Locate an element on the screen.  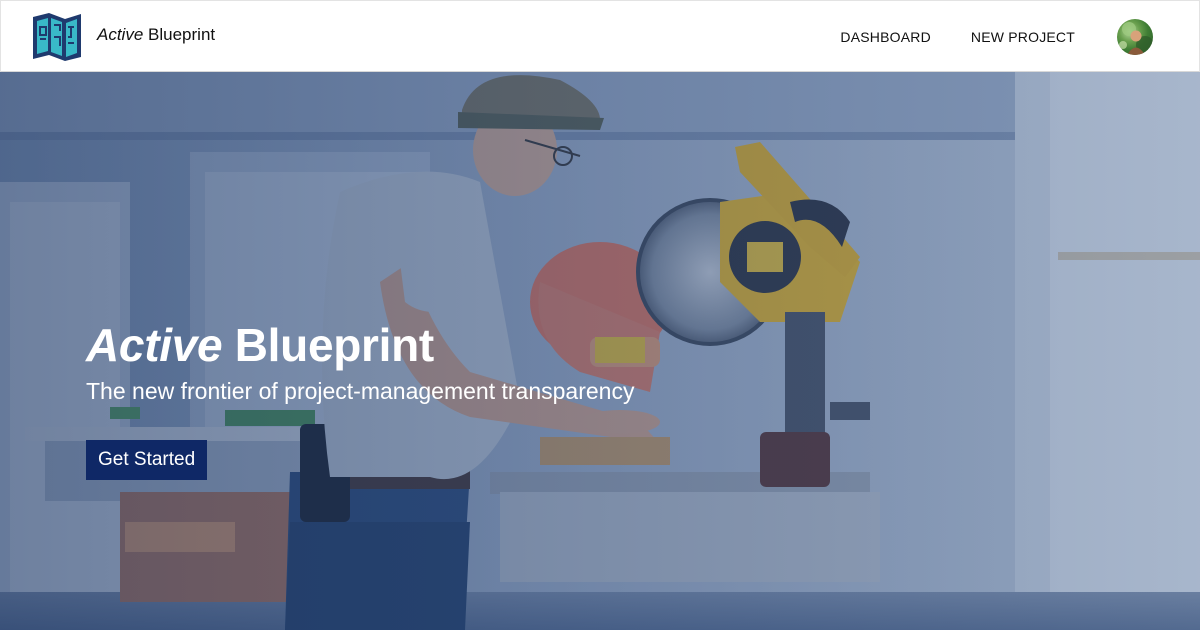
brand-name: Active Blueprint is located at coordinates (156, 35).